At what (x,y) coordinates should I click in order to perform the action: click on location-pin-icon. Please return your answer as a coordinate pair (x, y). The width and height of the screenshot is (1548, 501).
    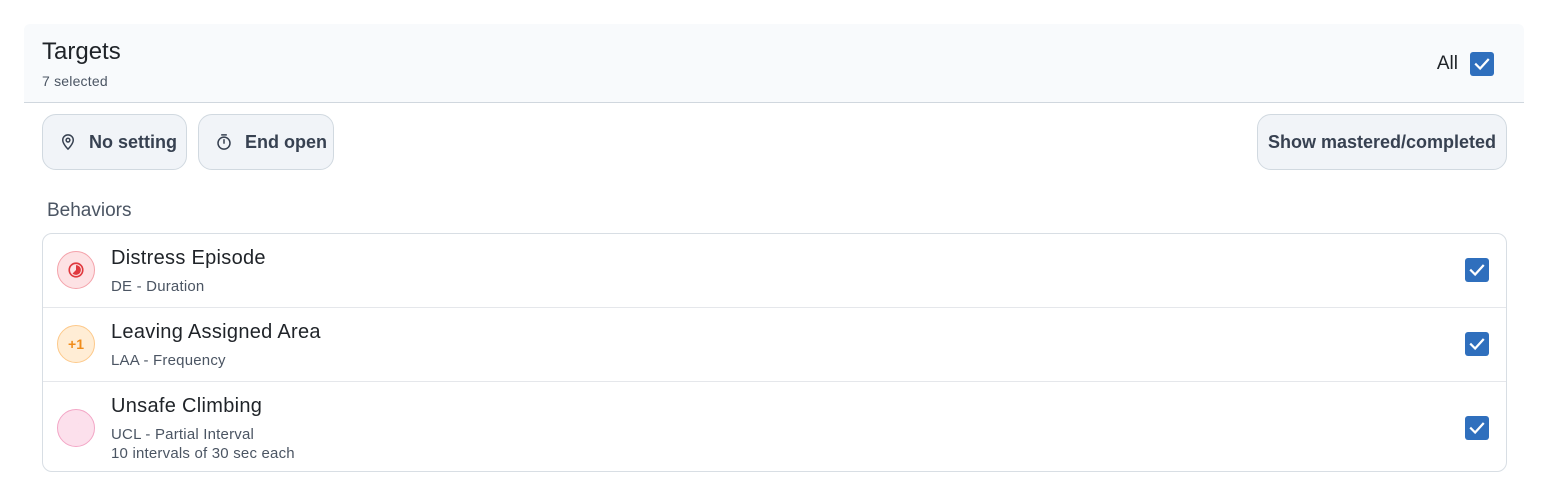
    Looking at the image, I should click on (68, 142).